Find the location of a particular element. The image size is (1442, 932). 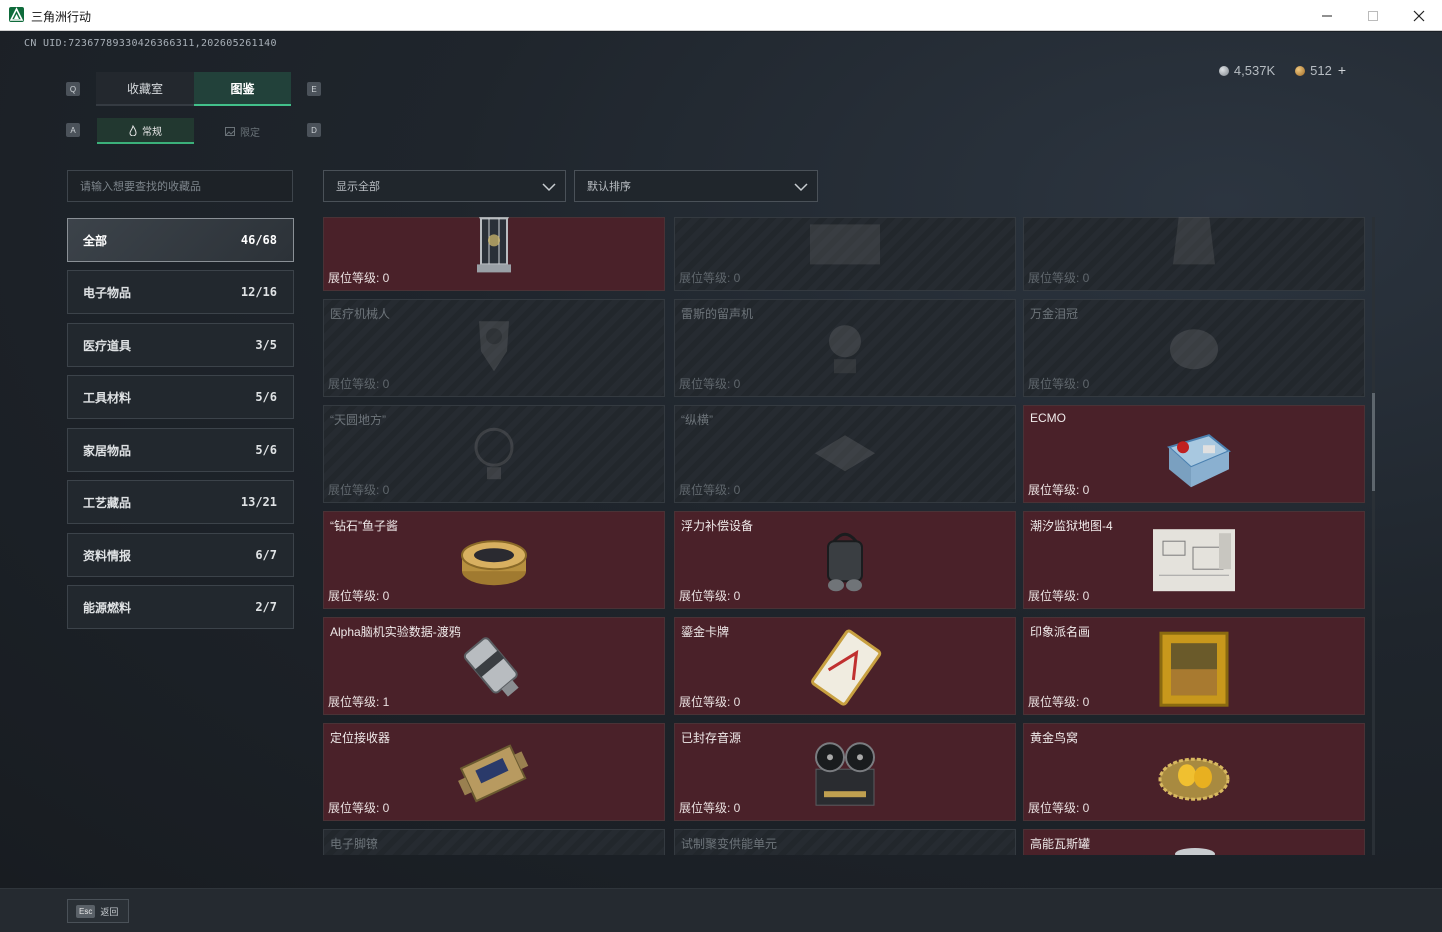

item-card: “纵横” 展位等级: 0 is located at coordinates (845, 454).